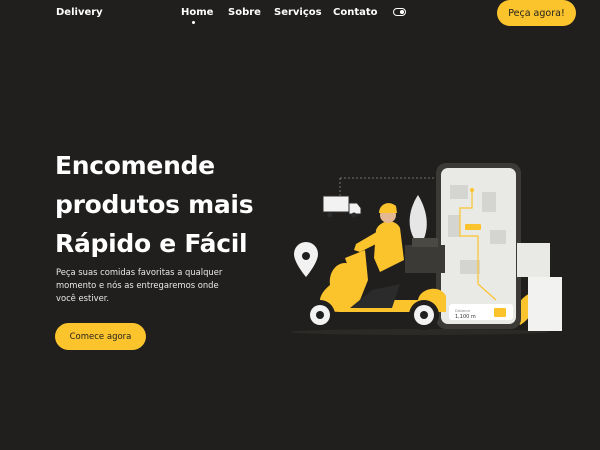 The height and width of the screenshot is (450, 600). I want to click on phone-illustration: Distance 1,100 m, so click(478, 246).